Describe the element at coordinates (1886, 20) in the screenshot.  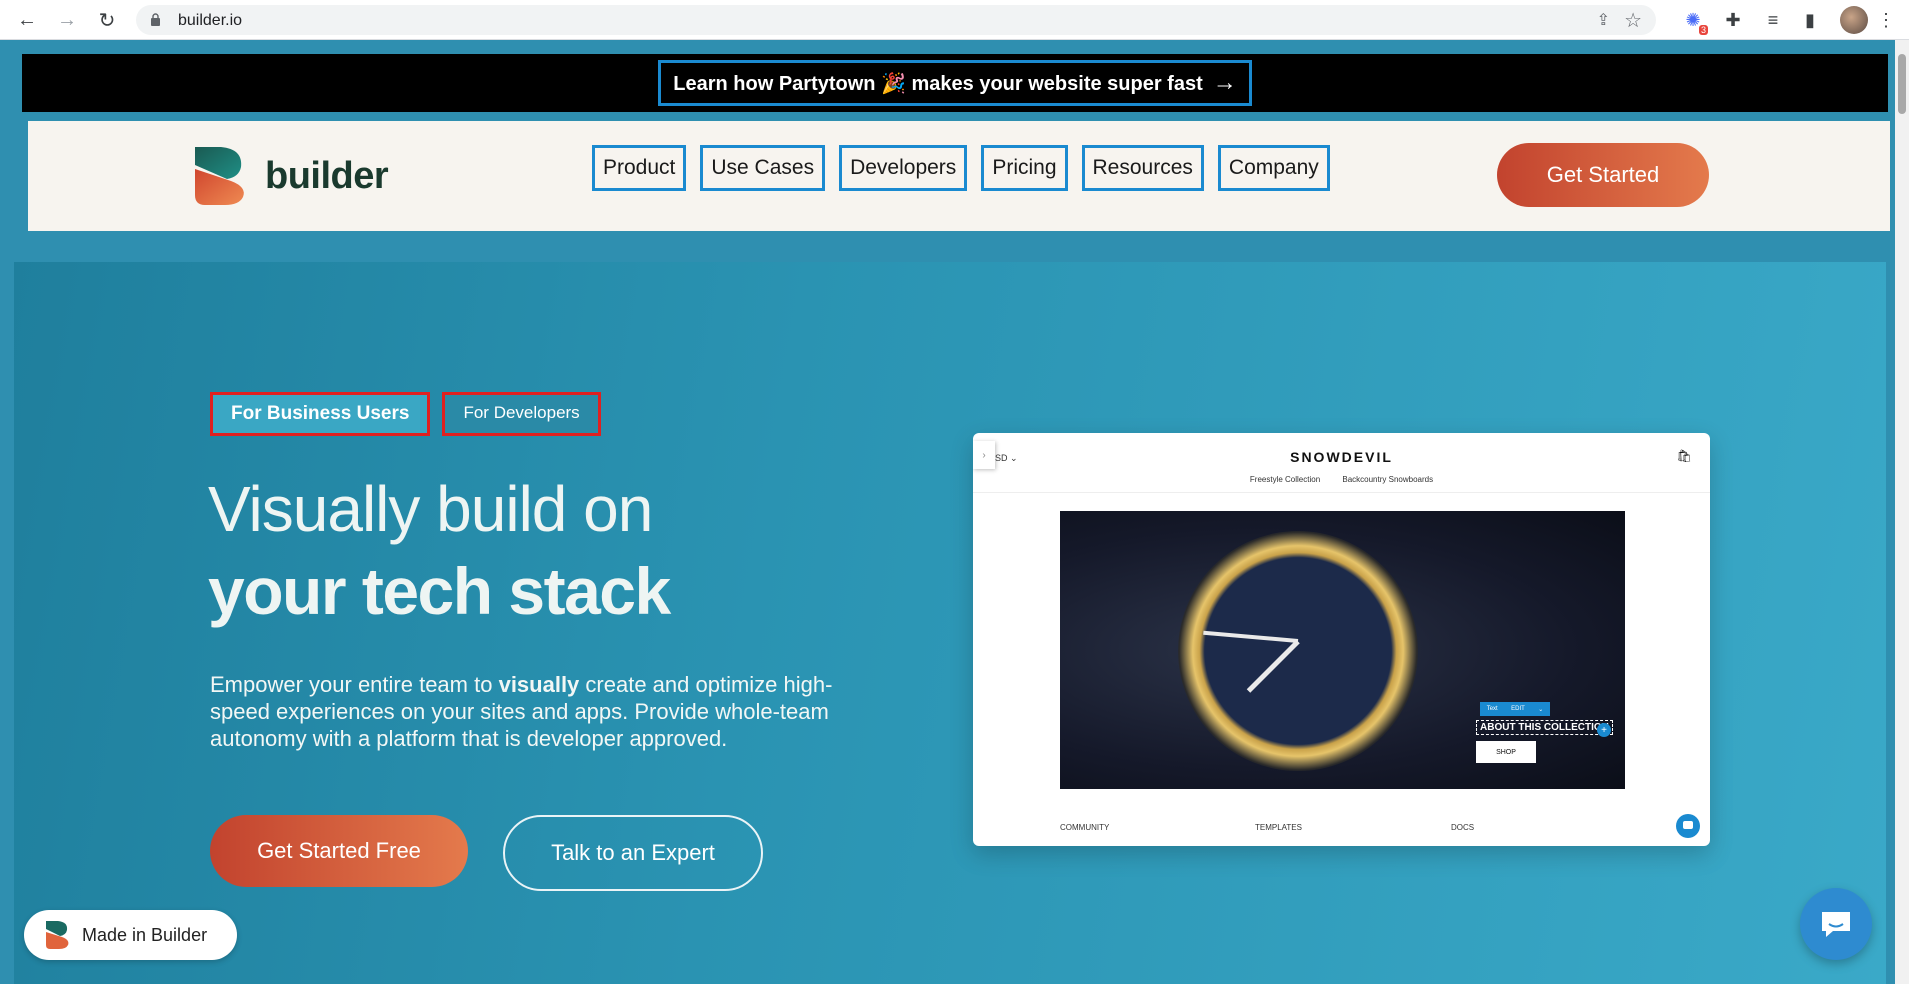
I see `menu-kebab-icon: ⋮` at that location.